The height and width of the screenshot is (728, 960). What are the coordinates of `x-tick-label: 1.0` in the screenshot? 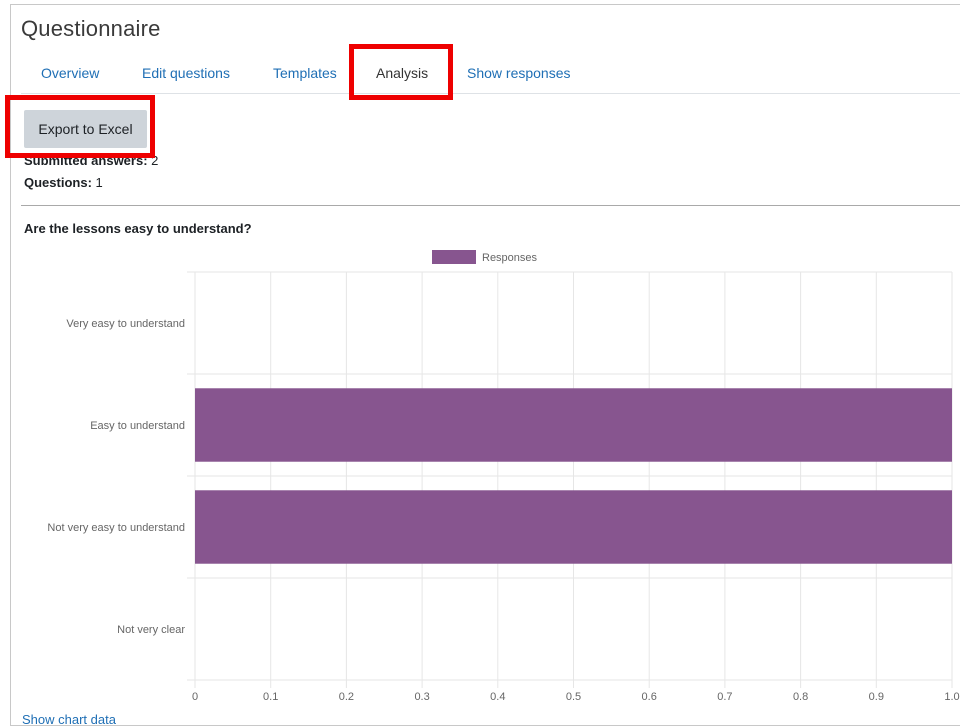 It's located at (951, 697).